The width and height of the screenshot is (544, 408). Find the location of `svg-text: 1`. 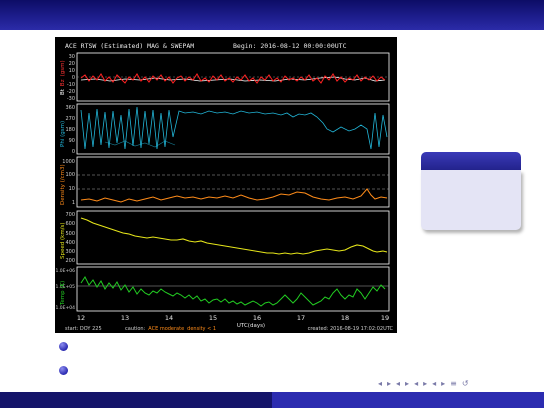

svg-text: 1 is located at coordinates (73, 203).